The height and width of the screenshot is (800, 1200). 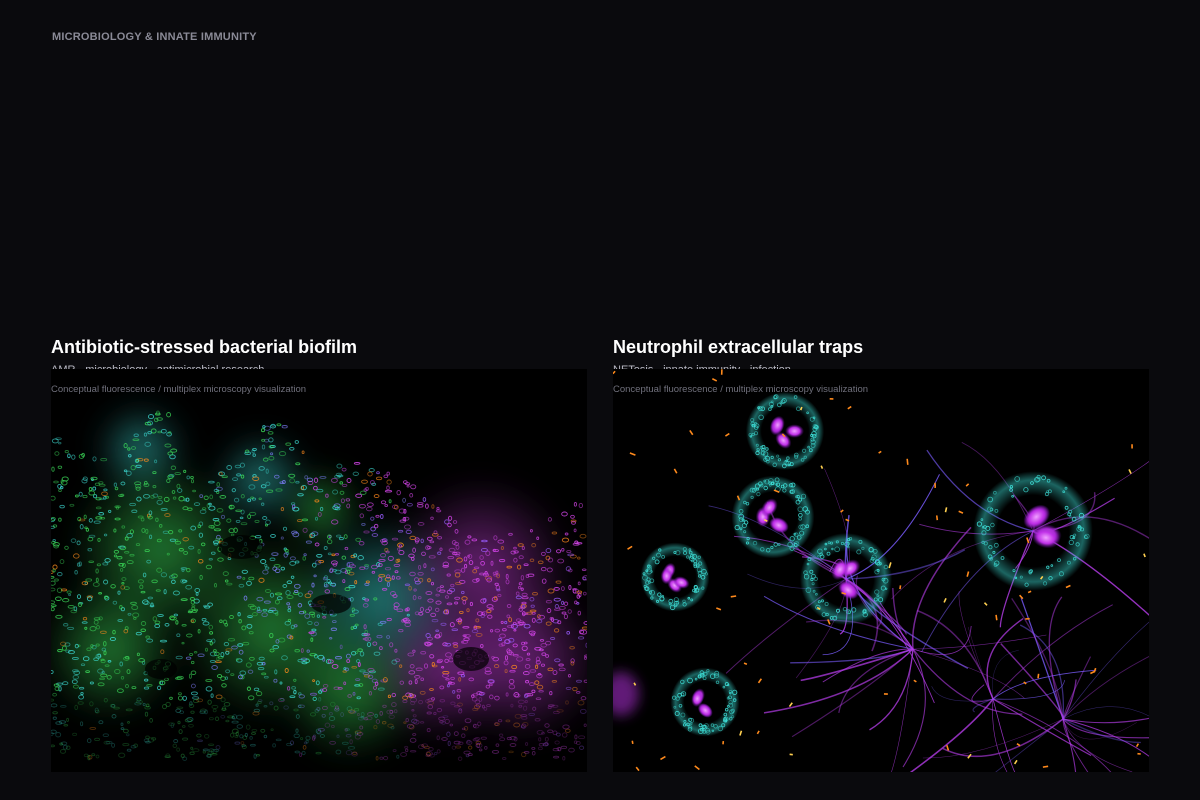 What do you see at coordinates (204, 347) in the screenshot?
I see `card-title: Antibiotic-stressed bacterial biofilm` at bounding box center [204, 347].